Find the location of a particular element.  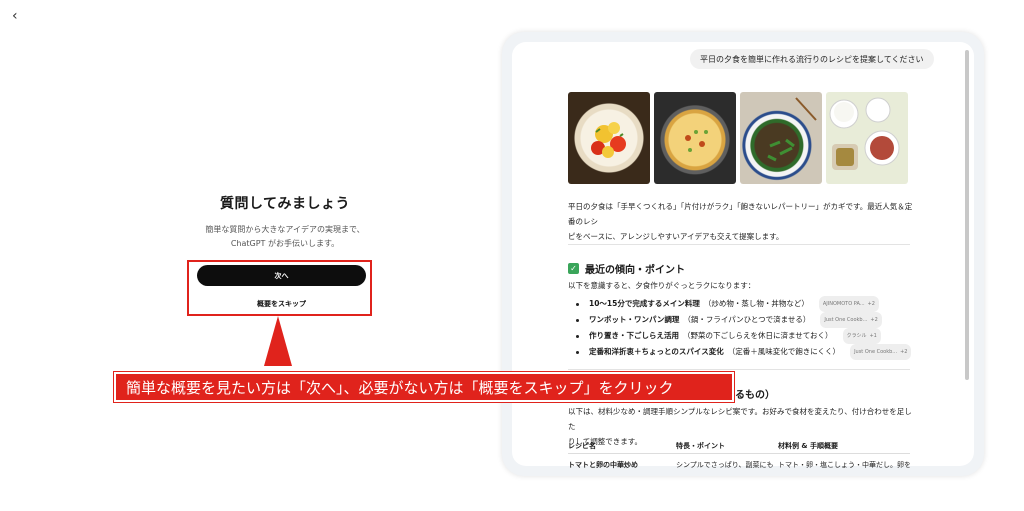

set-meal-image is located at coordinates (867, 138).